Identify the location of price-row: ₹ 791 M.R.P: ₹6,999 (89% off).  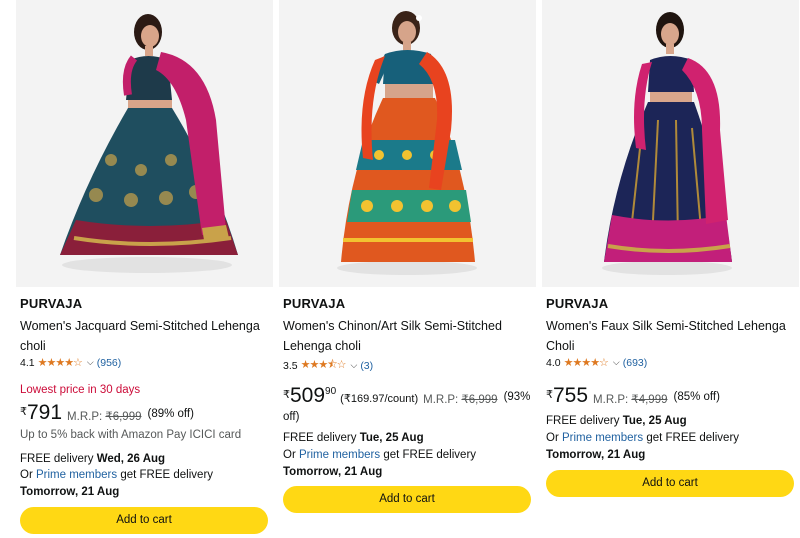
(107, 413).